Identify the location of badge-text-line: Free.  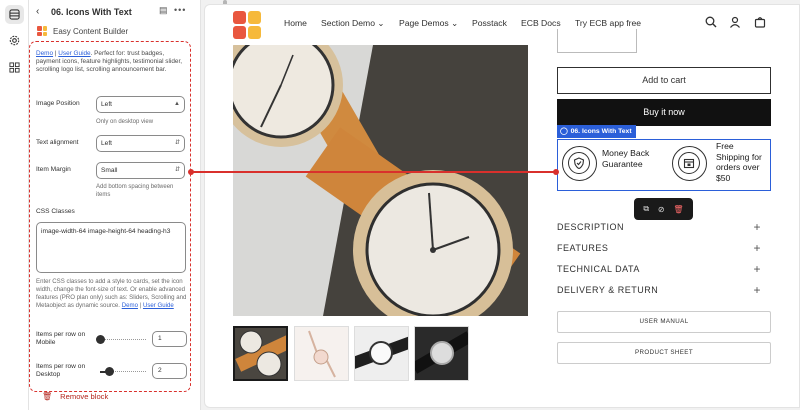
(725, 146).